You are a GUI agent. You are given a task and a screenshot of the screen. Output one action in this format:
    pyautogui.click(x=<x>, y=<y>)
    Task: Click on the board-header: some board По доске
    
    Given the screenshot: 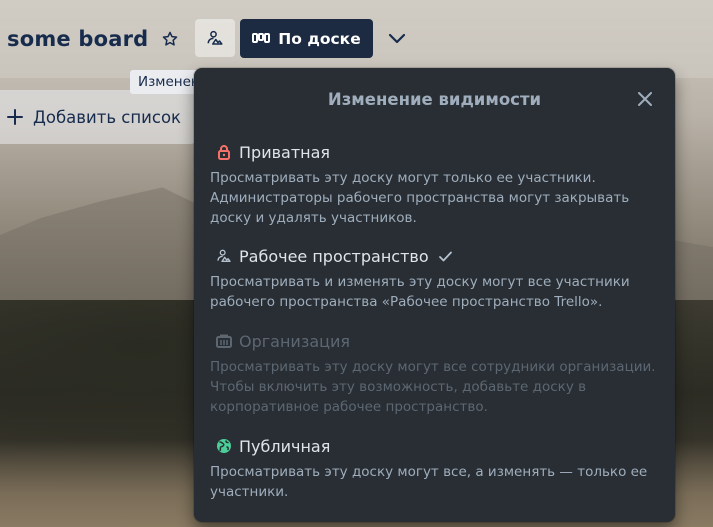 What is the action you would take?
    pyautogui.click(x=356, y=39)
    